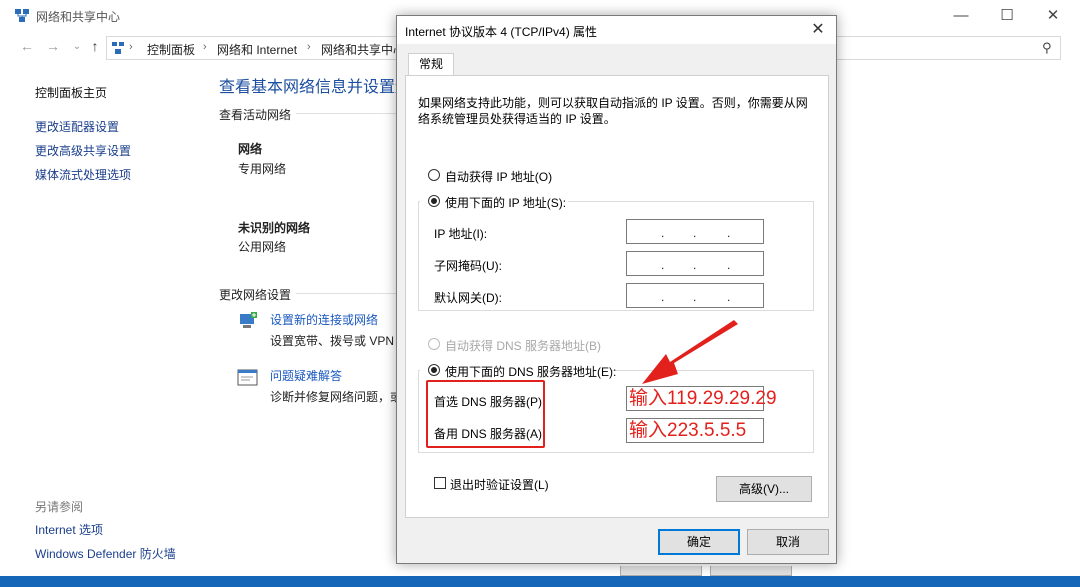  Describe the element at coordinates (22, 15) in the screenshot. I see `network-icon` at that location.